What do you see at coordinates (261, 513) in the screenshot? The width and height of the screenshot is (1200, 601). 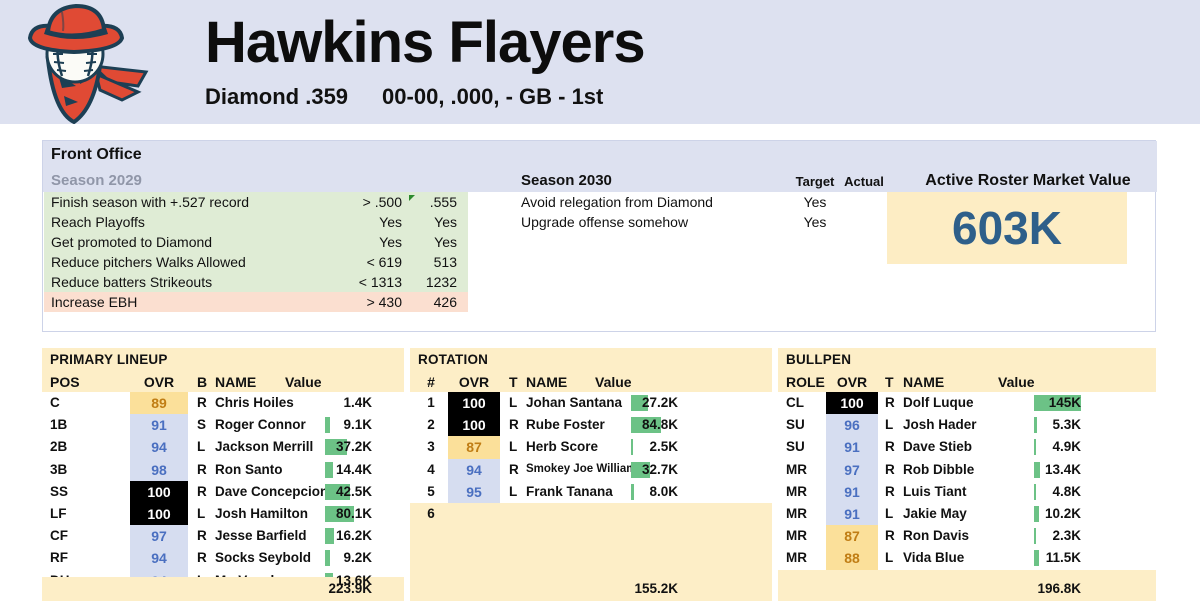 I see `cell-player-name: Josh Hamilton` at bounding box center [261, 513].